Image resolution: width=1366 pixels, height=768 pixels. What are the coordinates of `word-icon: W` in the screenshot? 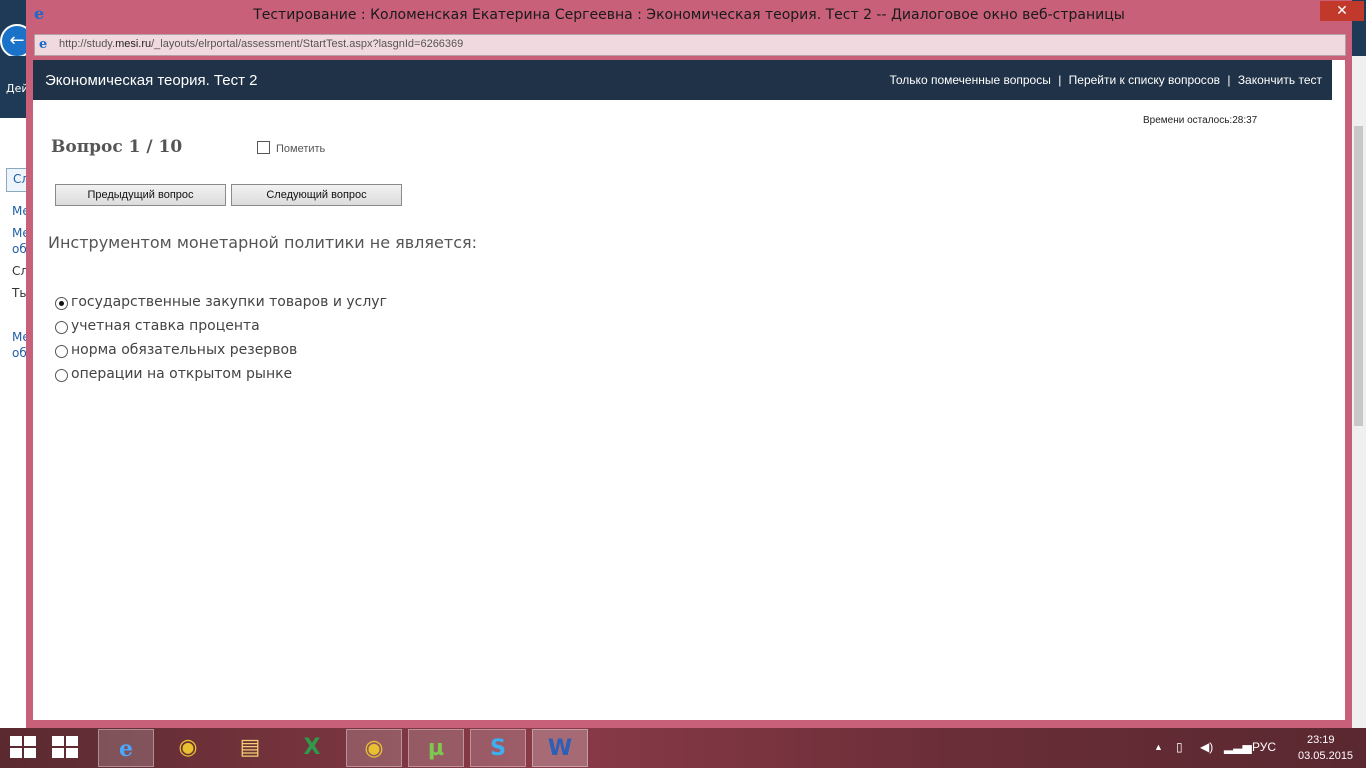 It's located at (560, 748).